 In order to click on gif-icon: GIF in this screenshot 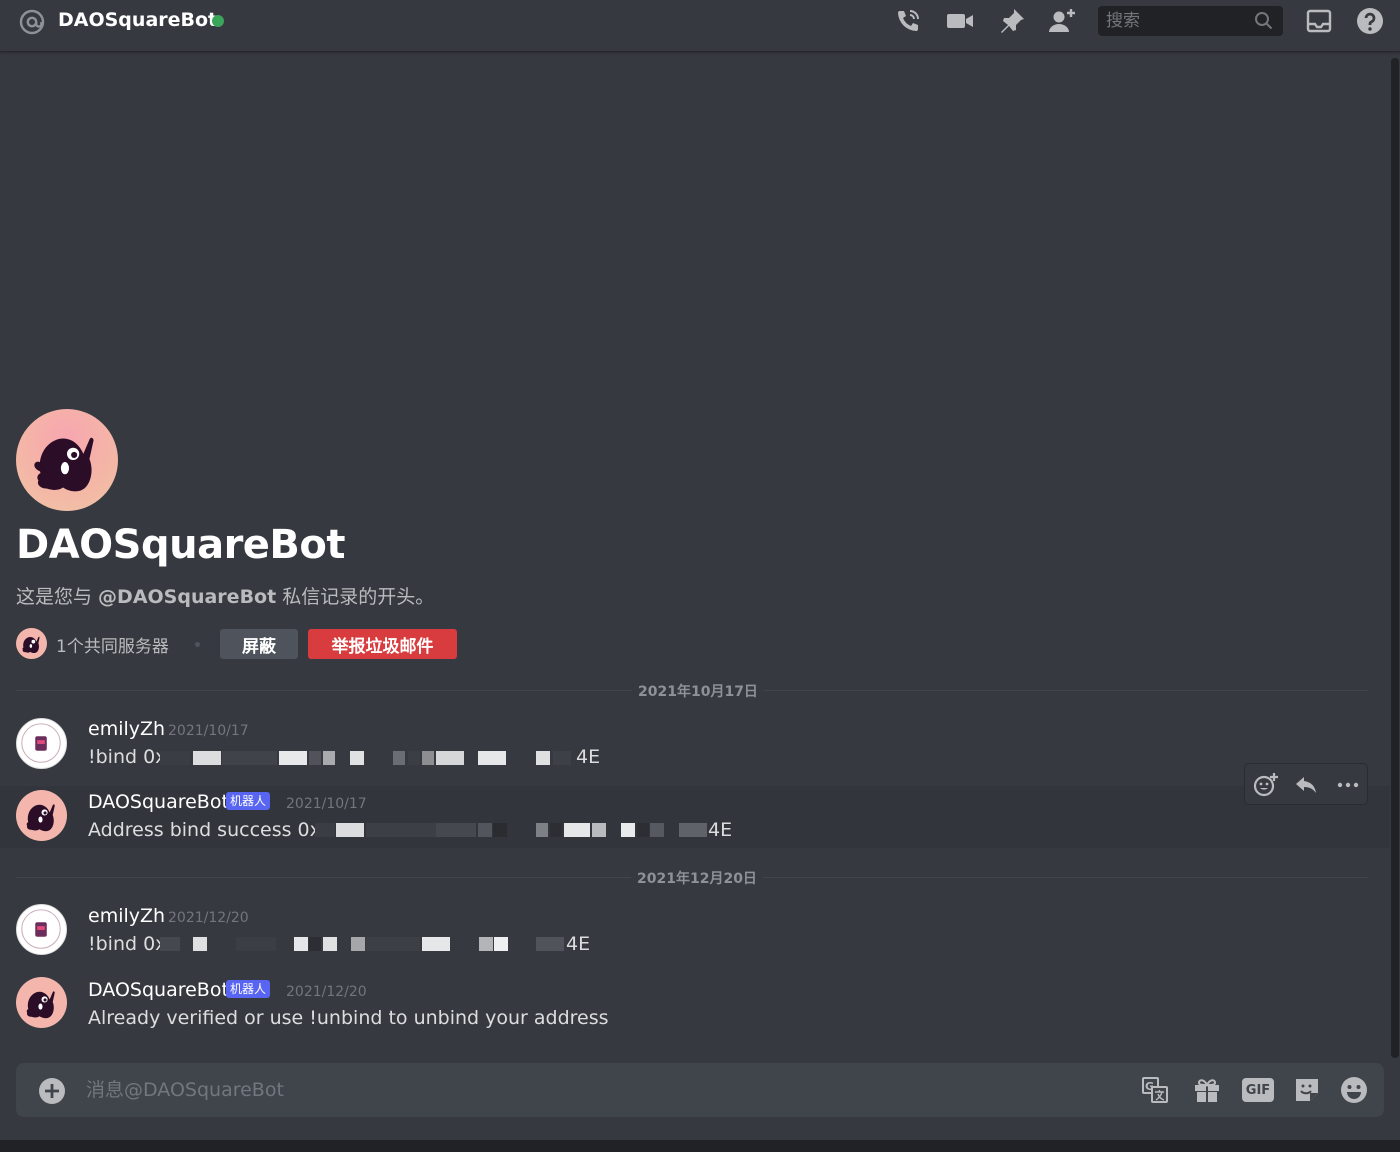, I will do `click(1258, 1090)`.